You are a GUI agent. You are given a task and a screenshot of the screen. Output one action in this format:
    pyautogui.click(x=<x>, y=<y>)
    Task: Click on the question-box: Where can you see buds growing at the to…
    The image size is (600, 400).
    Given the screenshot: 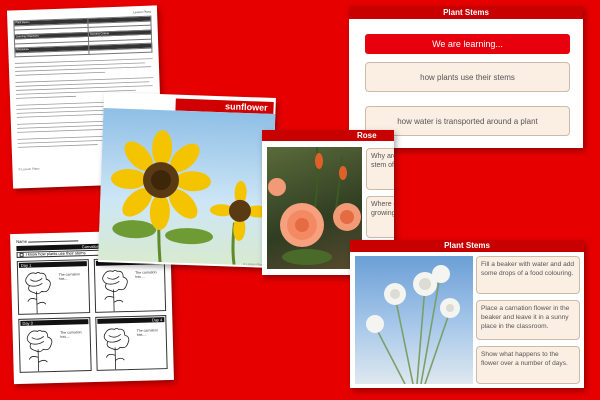 What is the action you would take?
    pyautogui.click(x=380, y=217)
    